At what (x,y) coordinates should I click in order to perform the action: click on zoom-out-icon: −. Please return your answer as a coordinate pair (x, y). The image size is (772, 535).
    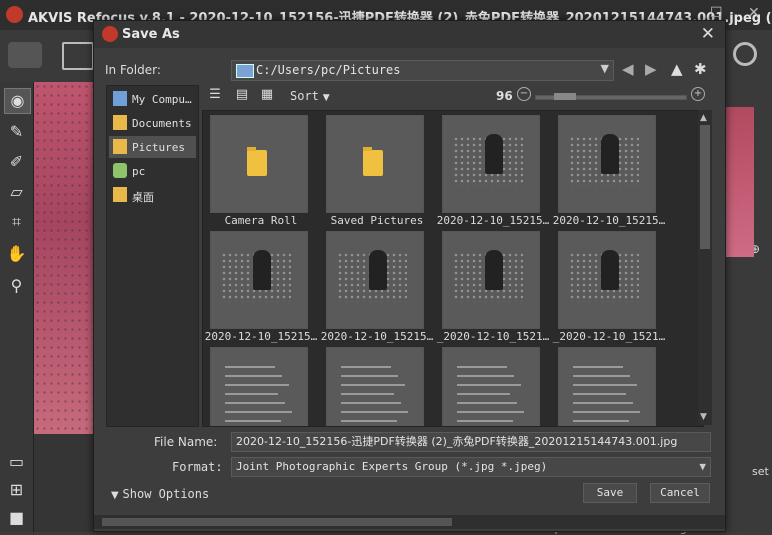
    Looking at the image, I should click on (524, 94).